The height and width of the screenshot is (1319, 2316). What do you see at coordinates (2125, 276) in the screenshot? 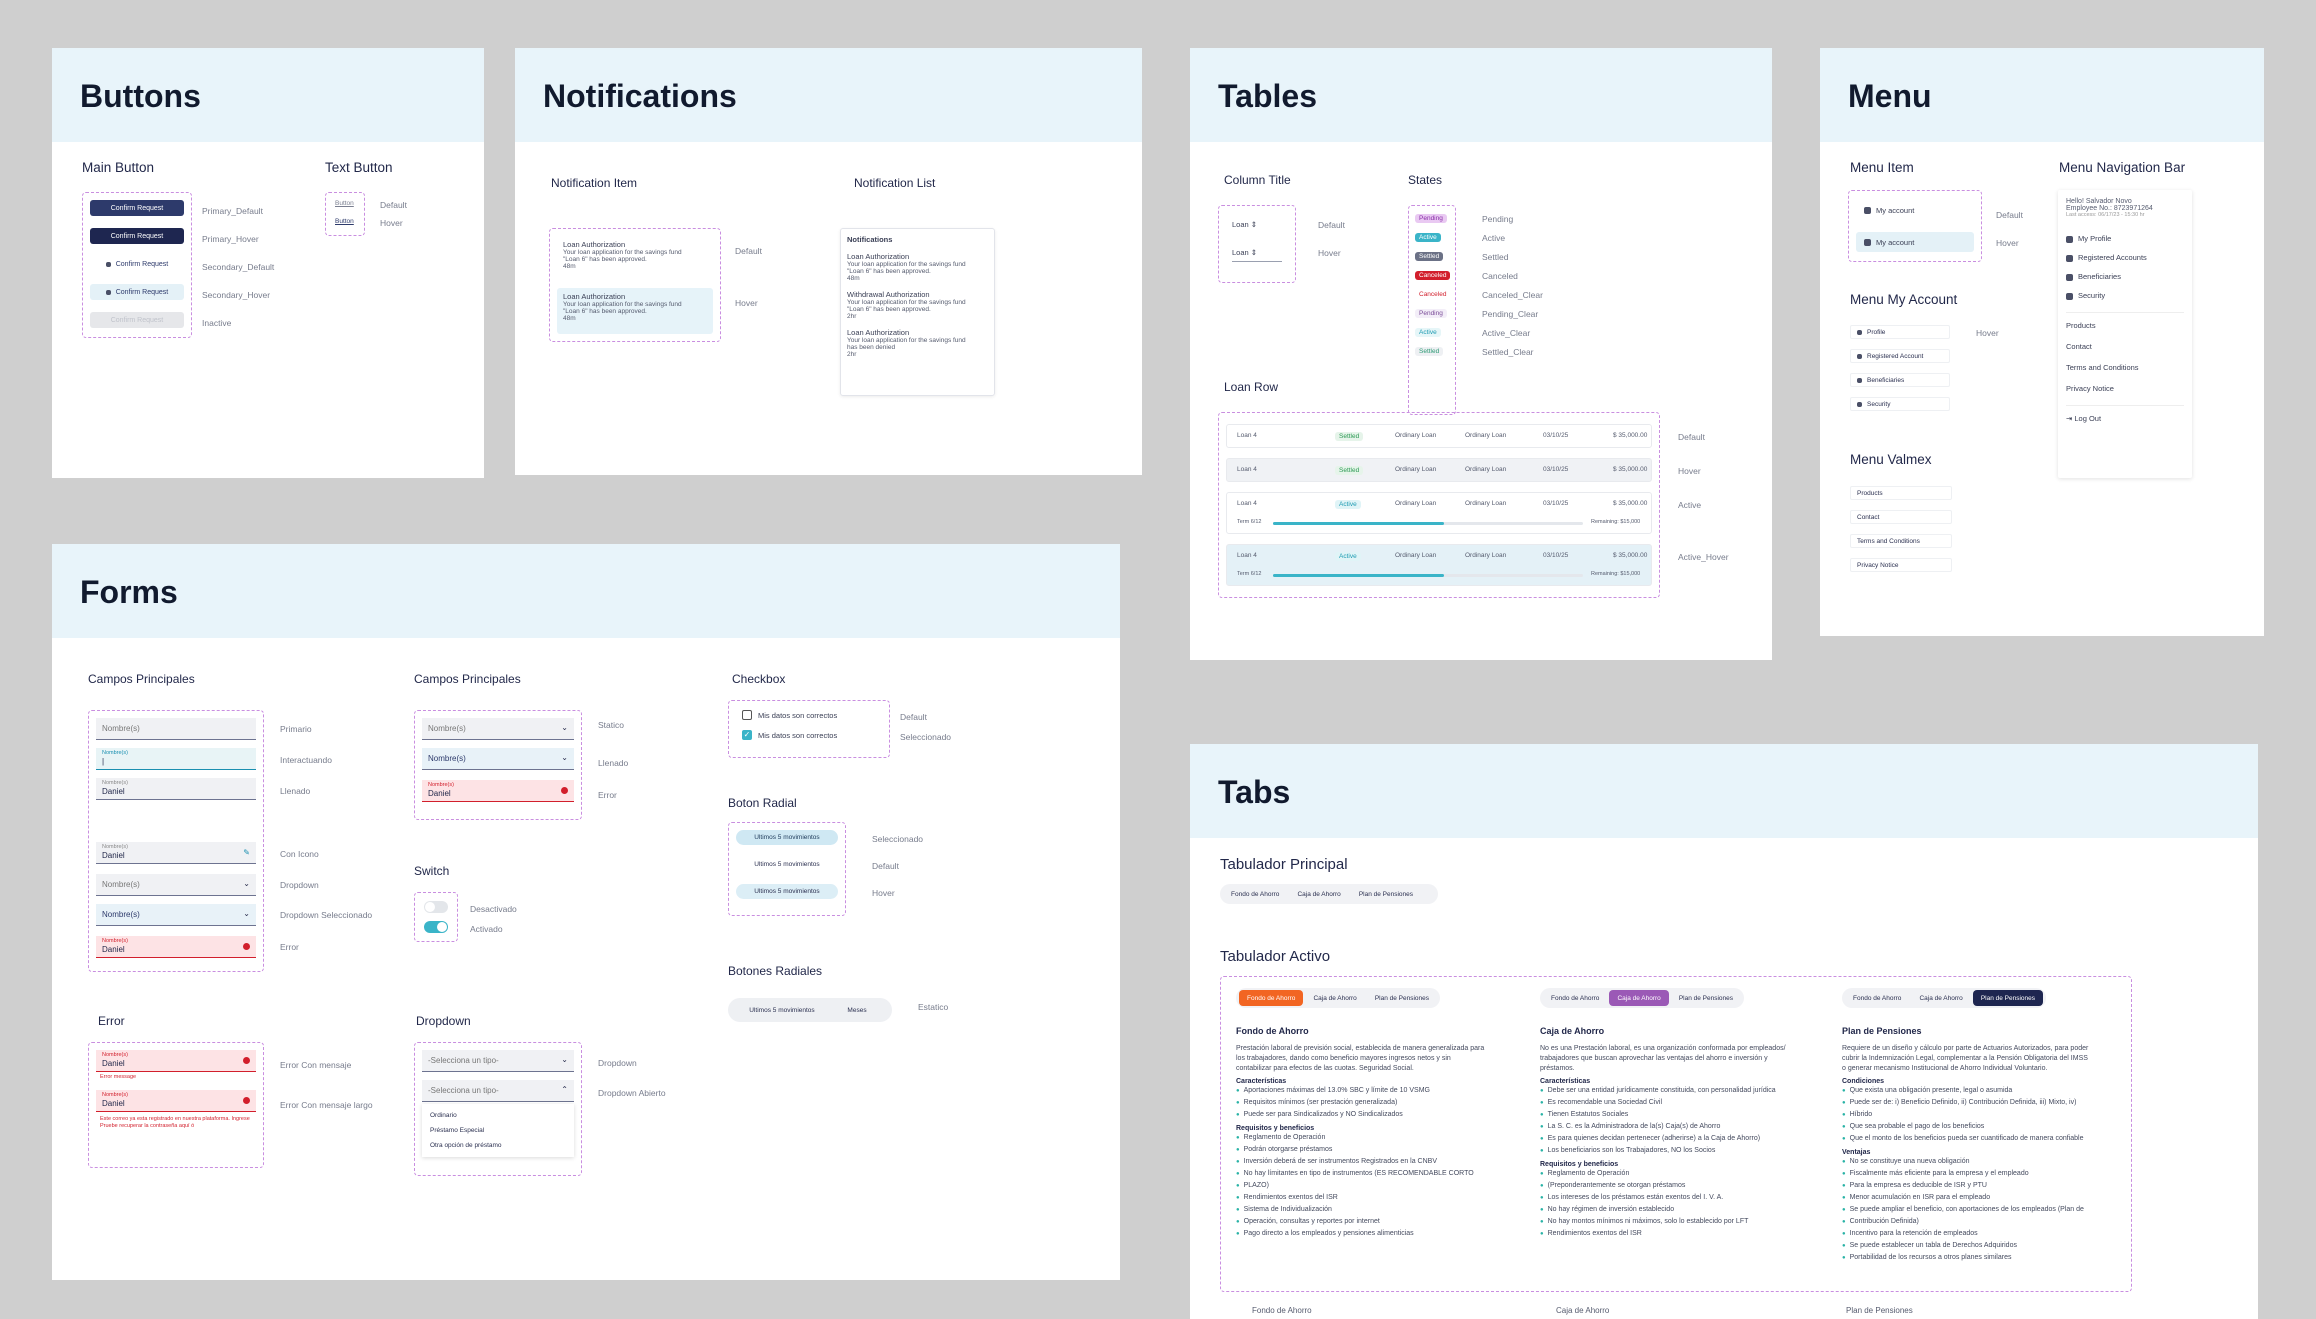
I see `nav-beneficiaries: Beneficiaries` at bounding box center [2125, 276].